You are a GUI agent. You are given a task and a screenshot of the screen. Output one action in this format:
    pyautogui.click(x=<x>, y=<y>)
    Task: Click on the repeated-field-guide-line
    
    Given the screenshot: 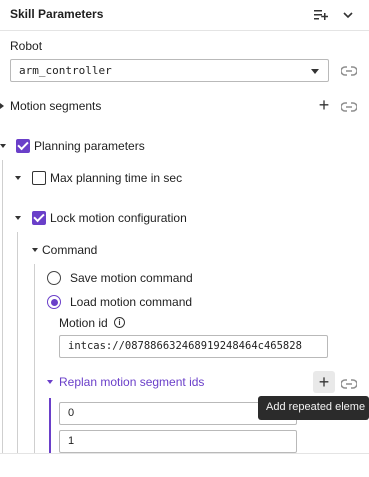 What is the action you would take?
    pyautogui.click(x=50, y=425)
    